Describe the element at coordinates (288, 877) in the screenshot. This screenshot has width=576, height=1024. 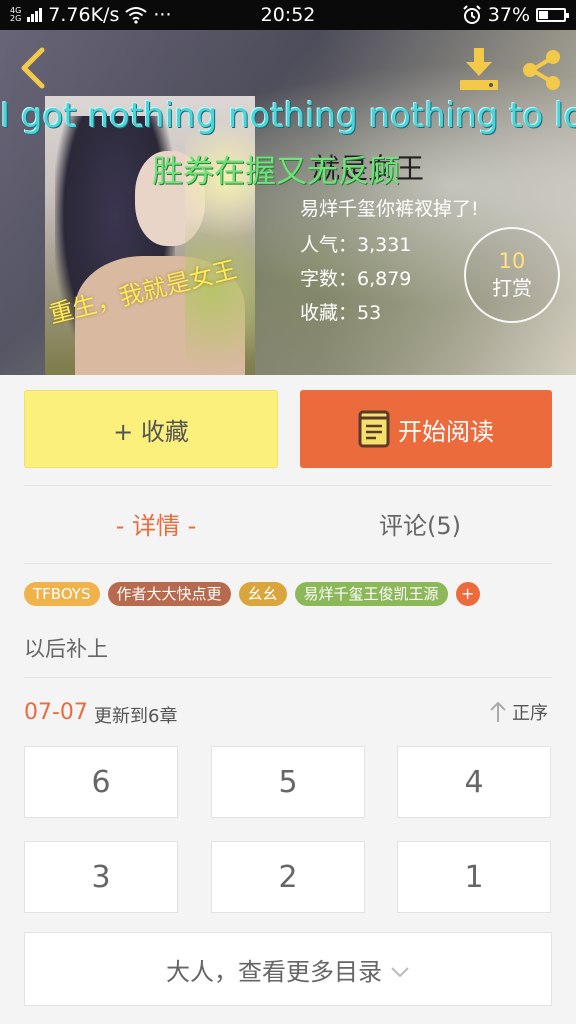
I see `chapter-button: 2` at that location.